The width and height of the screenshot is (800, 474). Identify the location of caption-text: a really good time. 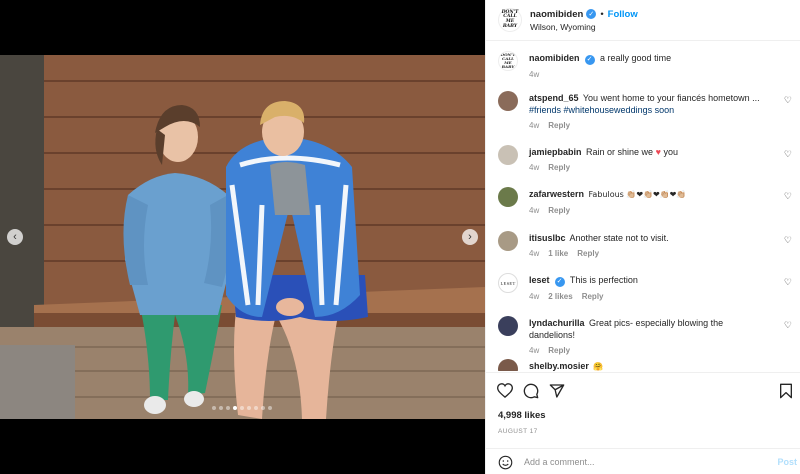
(636, 58).